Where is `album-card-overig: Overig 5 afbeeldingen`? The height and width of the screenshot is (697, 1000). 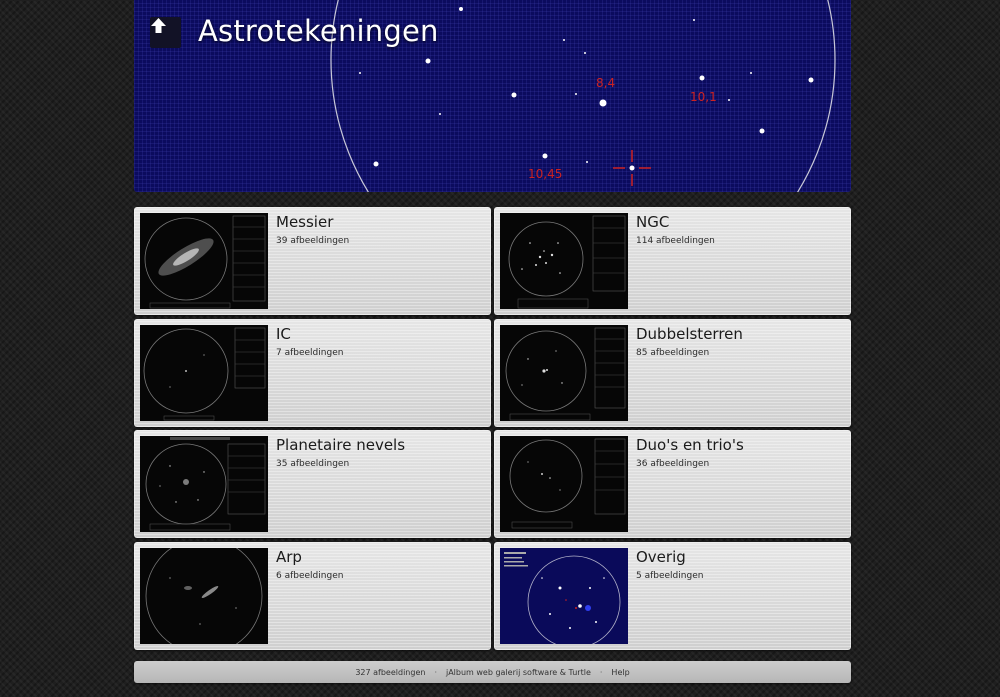 album-card-overig: Overig 5 afbeeldingen is located at coordinates (672, 596).